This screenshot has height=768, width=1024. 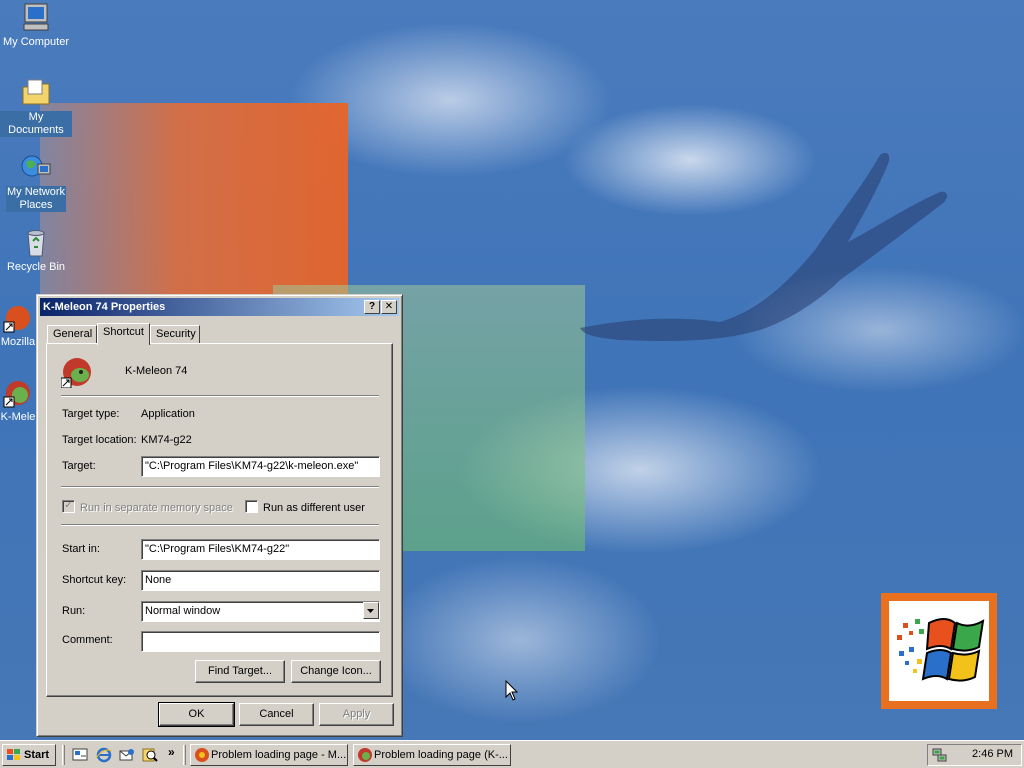 I want to click on start-in-field: "C:\Program Files\KM74-g22", so click(x=260, y=549).